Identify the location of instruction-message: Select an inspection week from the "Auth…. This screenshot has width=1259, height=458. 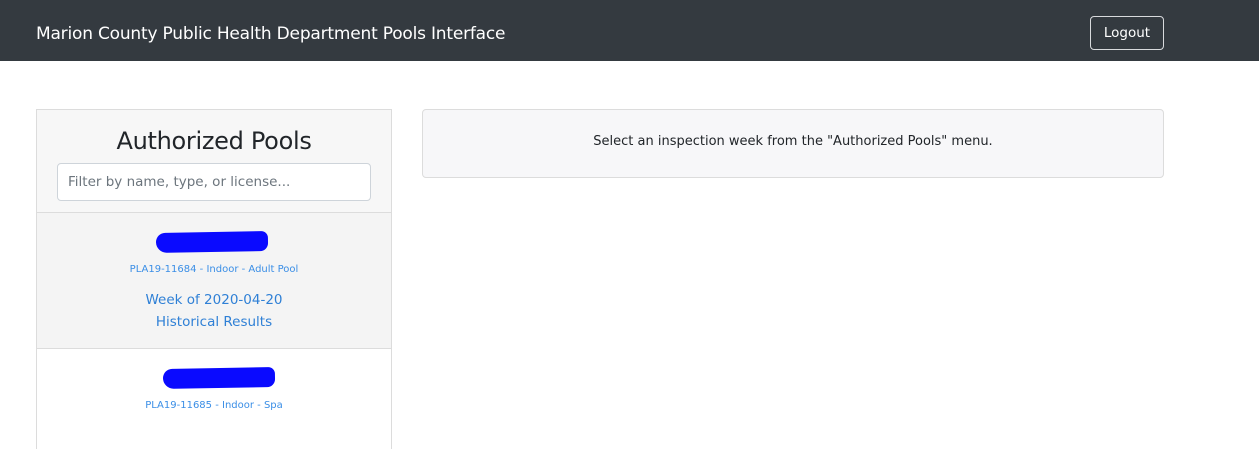
(793, 141).